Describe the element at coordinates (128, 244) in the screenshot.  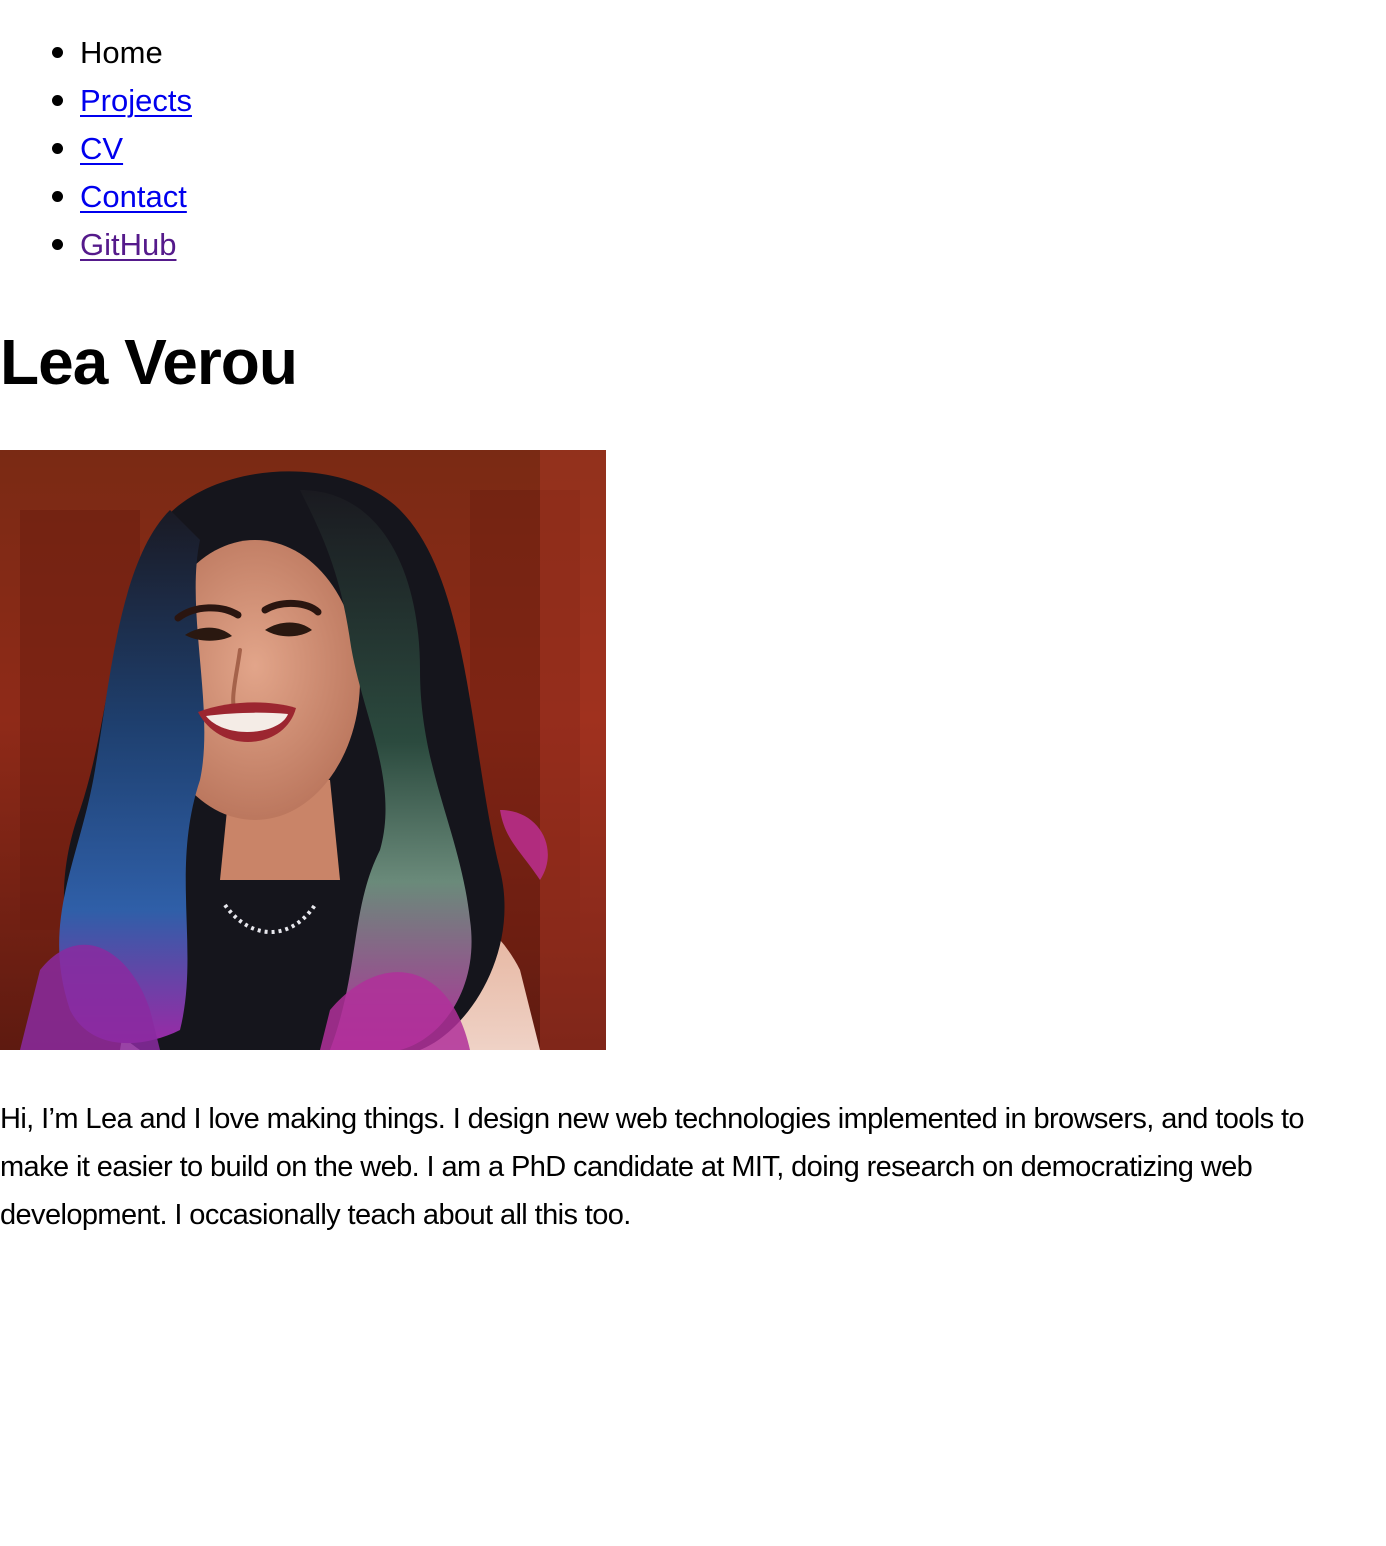
I see `nav-link-github: GitHub` at that location.